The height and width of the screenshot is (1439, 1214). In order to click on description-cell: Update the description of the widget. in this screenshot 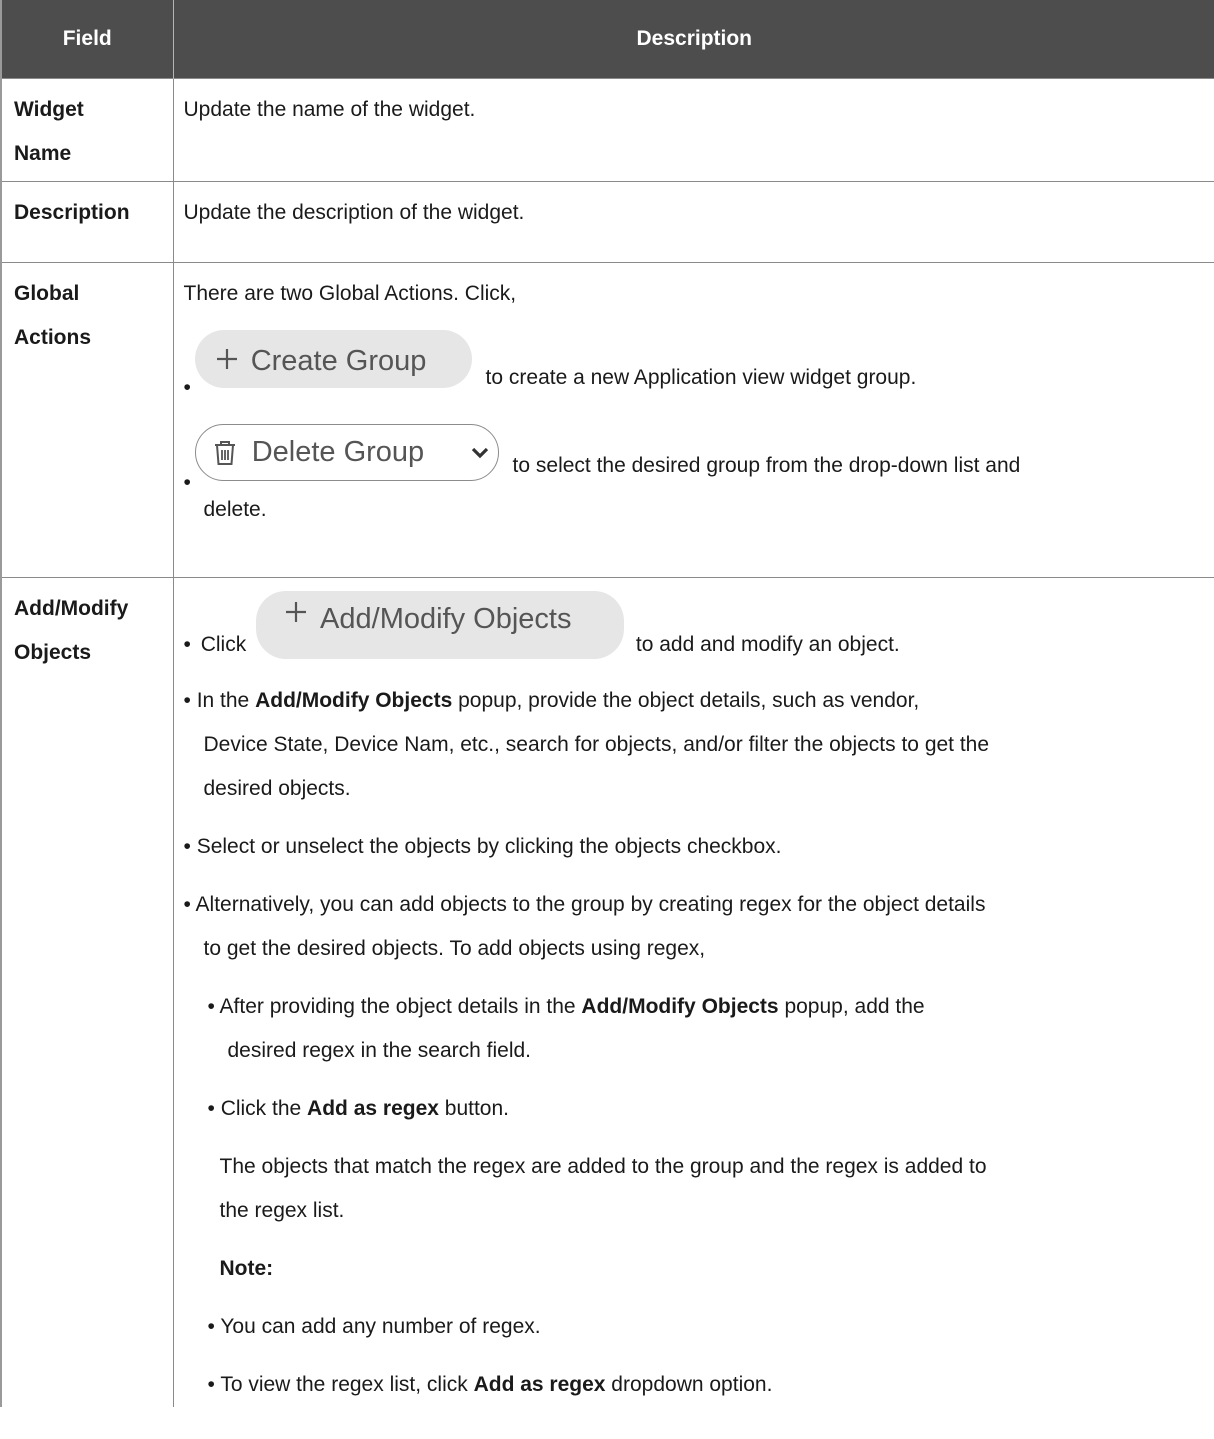, I will do `click(693, 222)`.